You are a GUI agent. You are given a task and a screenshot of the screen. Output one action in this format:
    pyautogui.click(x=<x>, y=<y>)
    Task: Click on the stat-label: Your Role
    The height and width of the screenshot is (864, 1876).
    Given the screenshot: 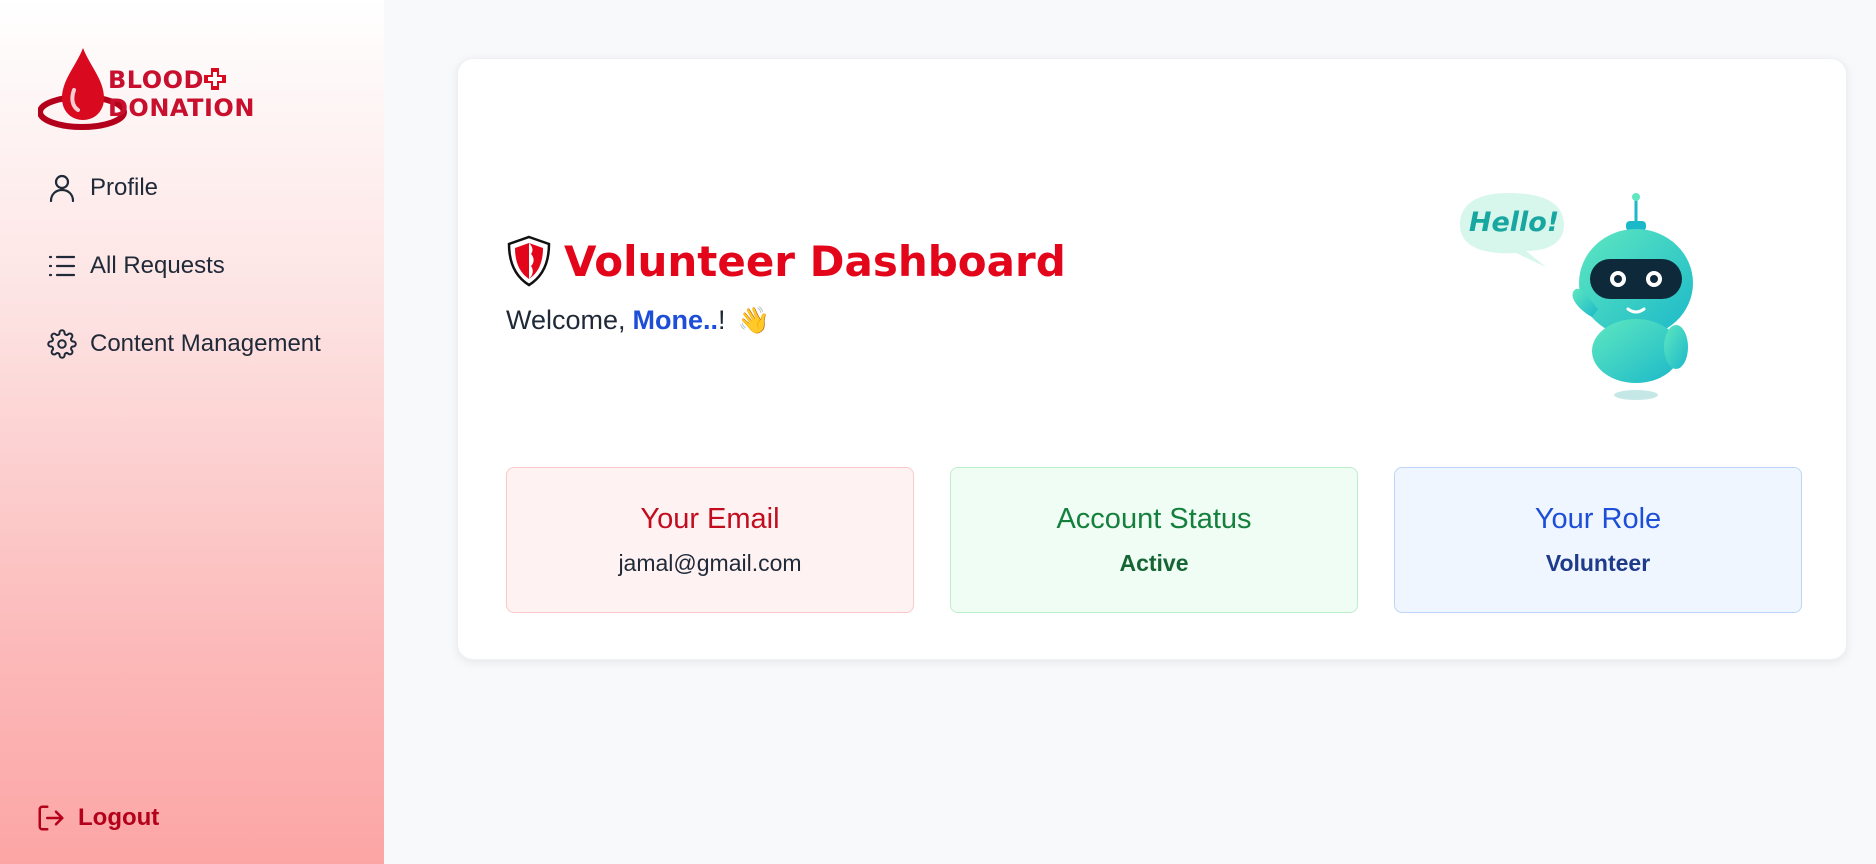 What is the action you would take?
    pyautogui.click(x=1598, y=519)
    